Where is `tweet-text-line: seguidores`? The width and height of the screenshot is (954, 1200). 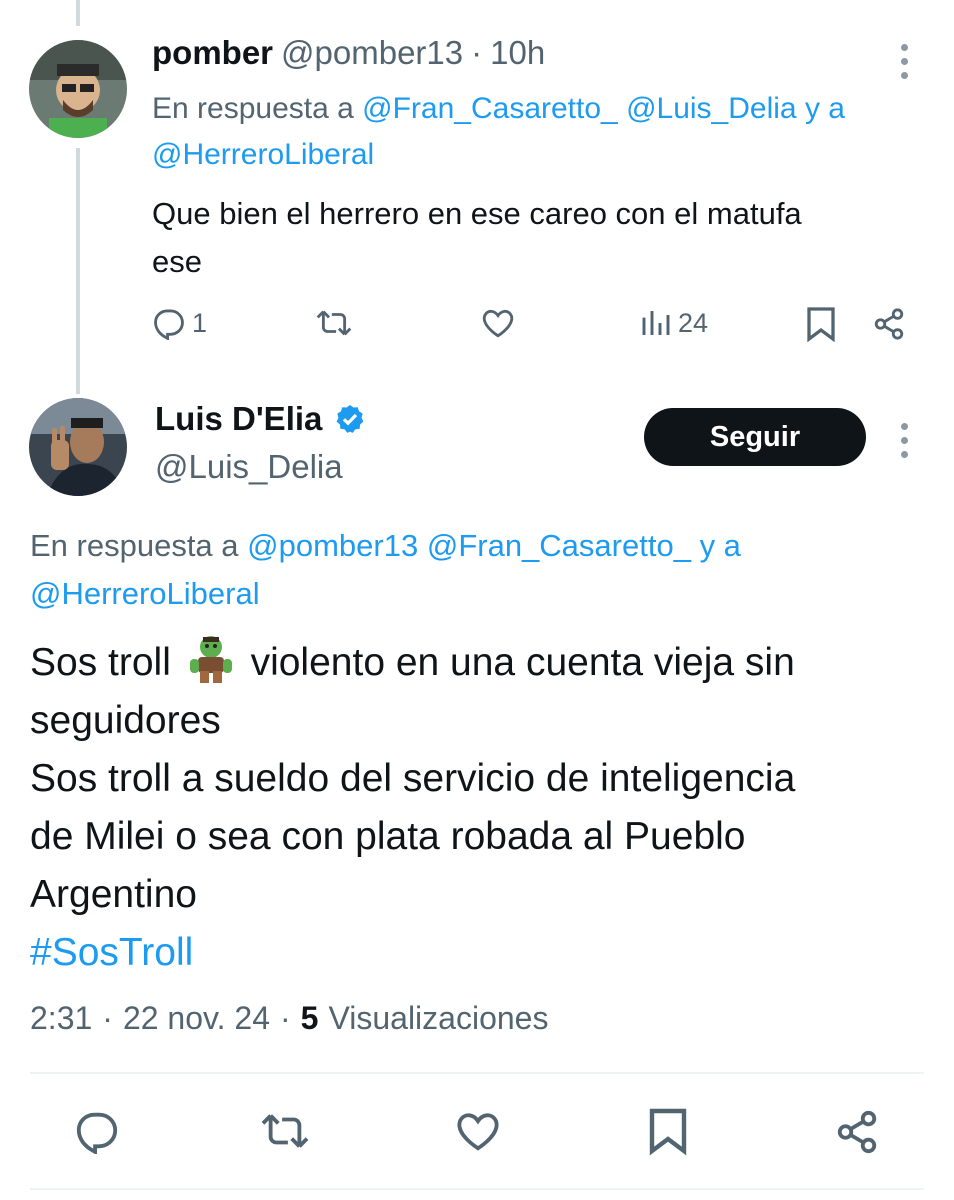 tweet-text-line: seguidores is located at coordinates (125, 720).